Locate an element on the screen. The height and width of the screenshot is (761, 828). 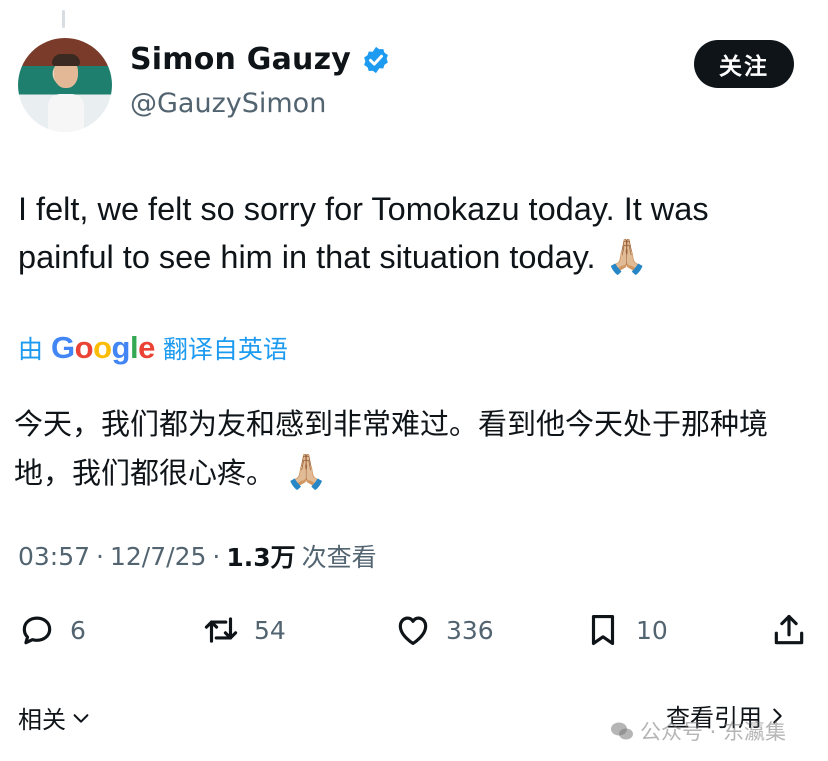
translation-prefix: 由 is located at coordinates (31, 349).